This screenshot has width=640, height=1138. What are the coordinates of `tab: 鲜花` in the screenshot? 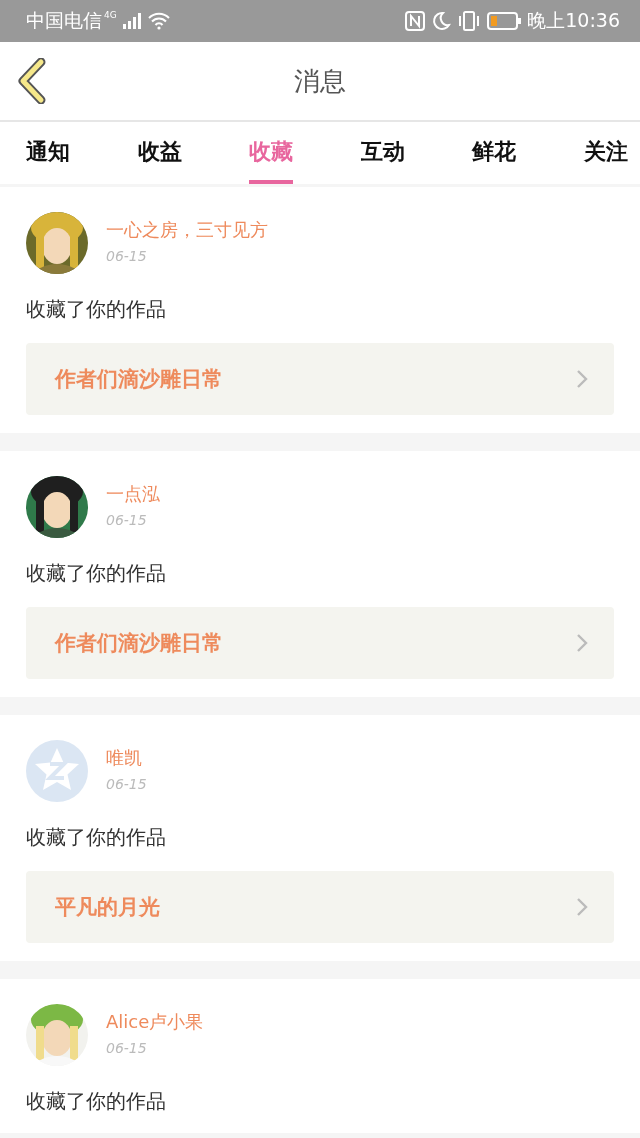 It's located at (494, 153).